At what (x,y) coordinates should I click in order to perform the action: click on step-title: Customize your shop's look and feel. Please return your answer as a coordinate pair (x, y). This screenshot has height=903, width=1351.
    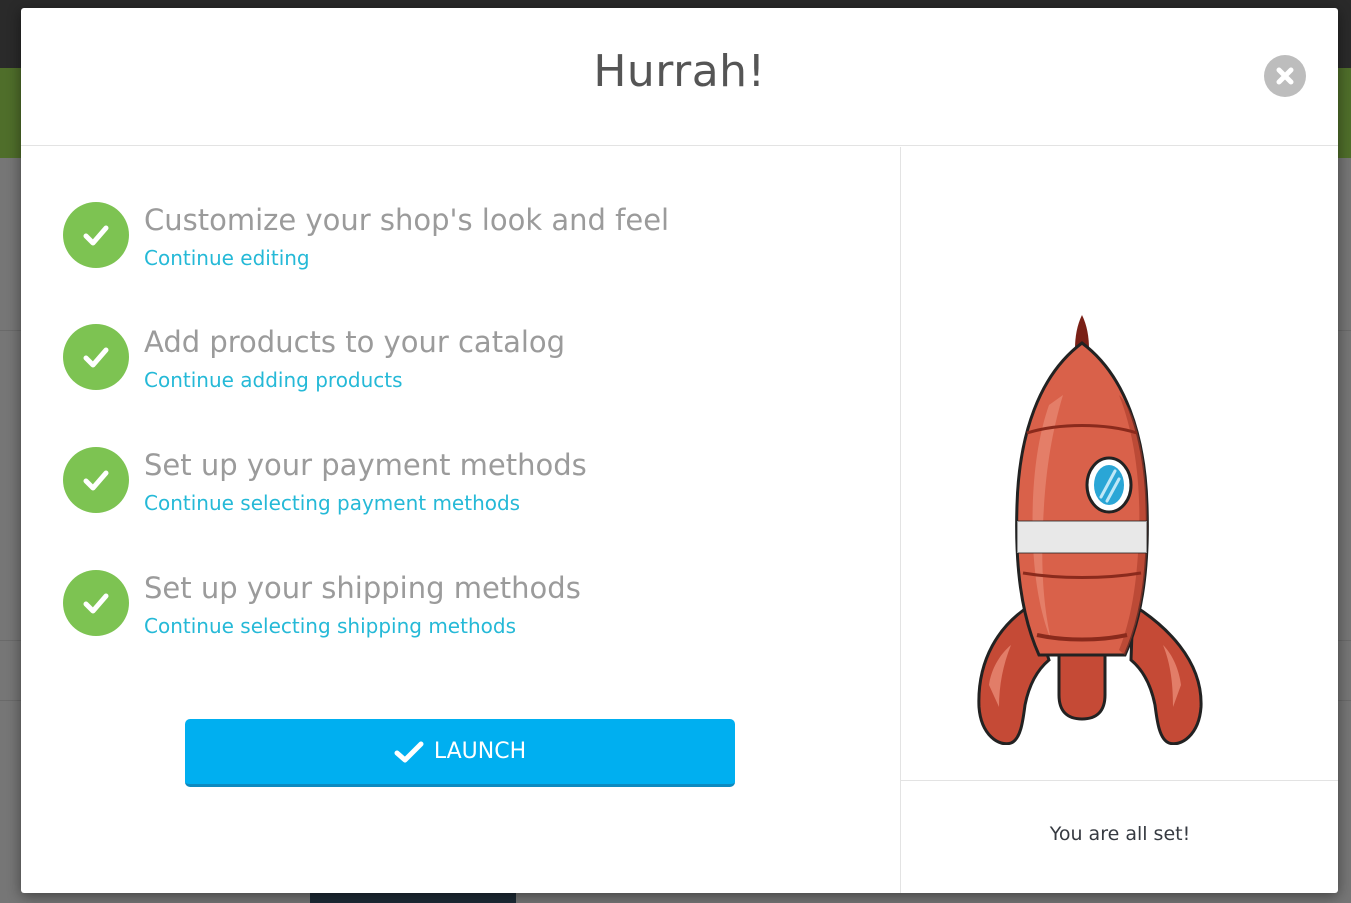
    Looking at the image, I should click on (407, 220).